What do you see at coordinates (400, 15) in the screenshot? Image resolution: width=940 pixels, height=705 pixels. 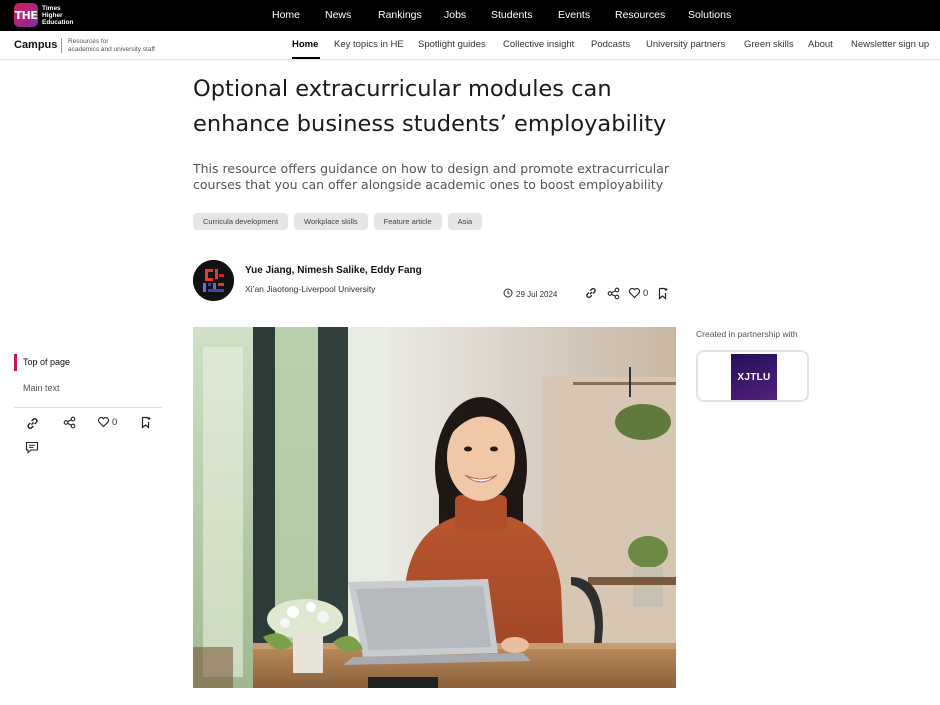 I see `nav-rankings: Rankings` at bounding box center [400, 15].